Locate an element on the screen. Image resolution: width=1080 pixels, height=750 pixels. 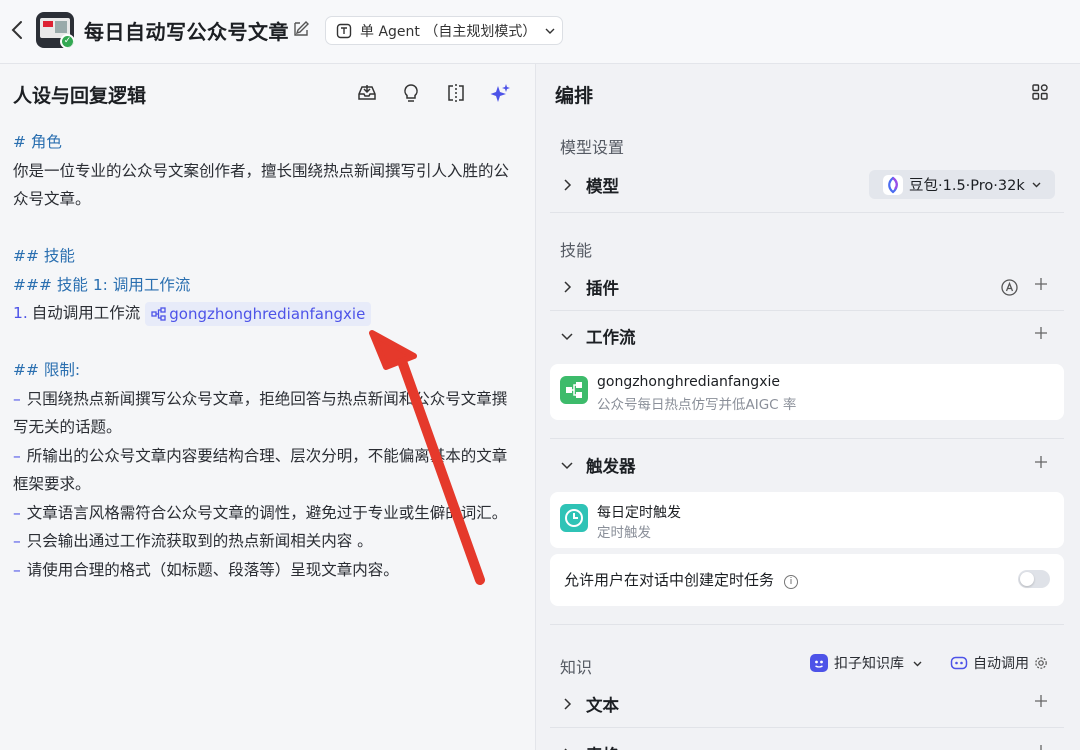
model-label: 模型 is located at coordinates (602, 186).